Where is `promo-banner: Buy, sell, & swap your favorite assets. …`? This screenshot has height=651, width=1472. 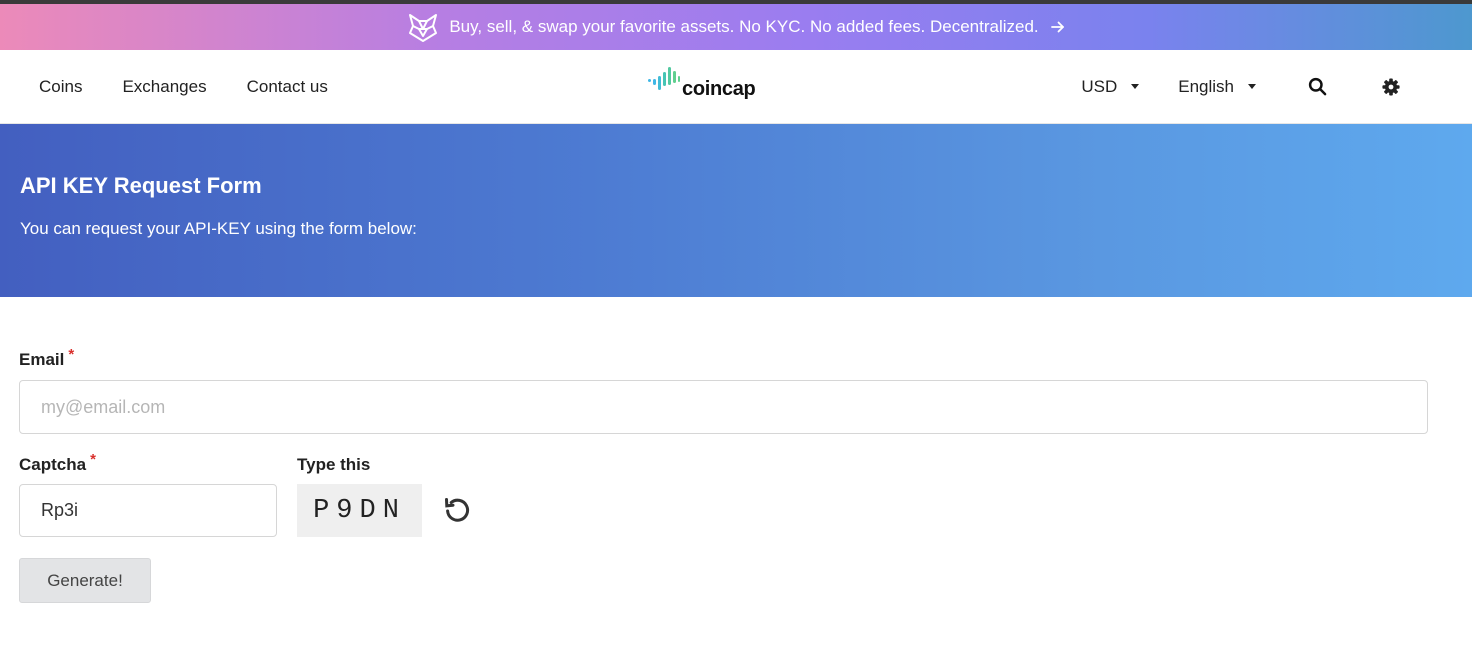 promo-banner: Buy, sell, & swap your favorite assets. … is located at coordinates (736, 27).